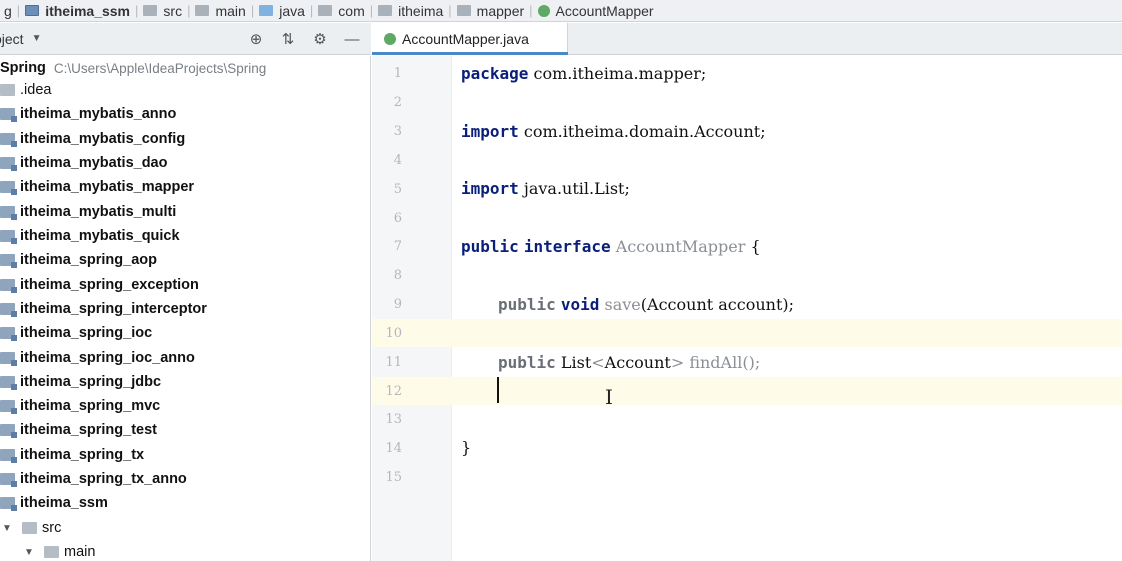 This screenshot has height=561, width=1122. I want to click on tree-item-label: itheima_spring_jdbc, so click(91, 382).